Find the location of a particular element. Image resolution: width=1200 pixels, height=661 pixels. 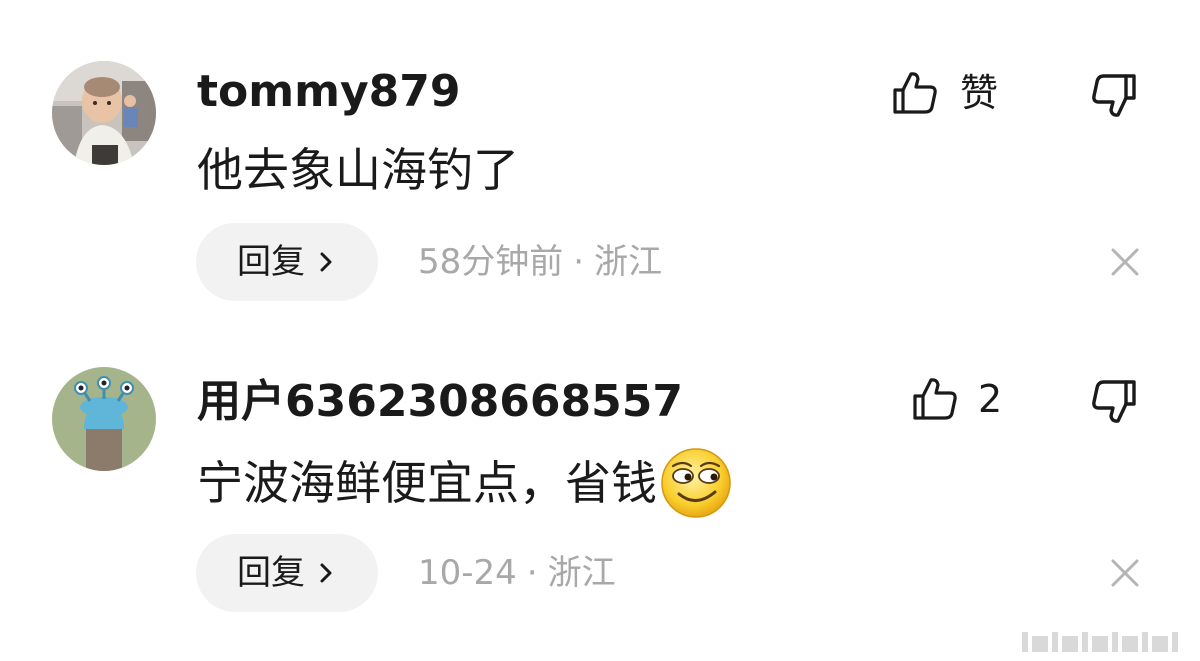

comment-text-content: 他去象山海钓了 is located at coordinates (358, 170).